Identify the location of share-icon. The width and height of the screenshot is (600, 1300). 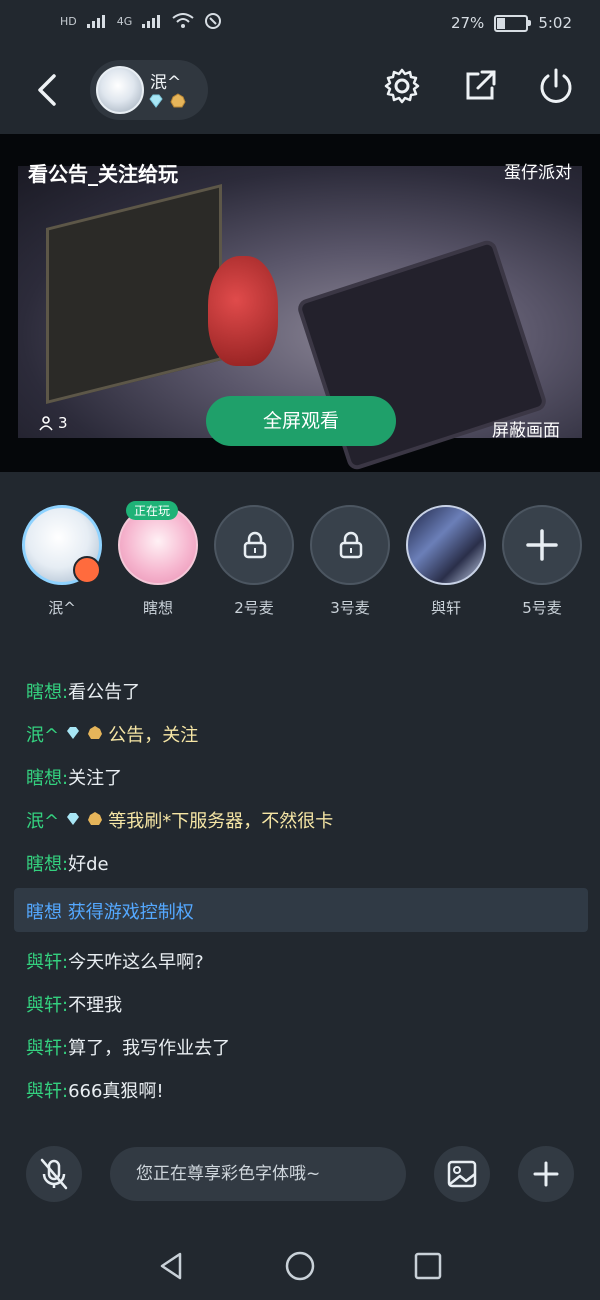
(481, 85).